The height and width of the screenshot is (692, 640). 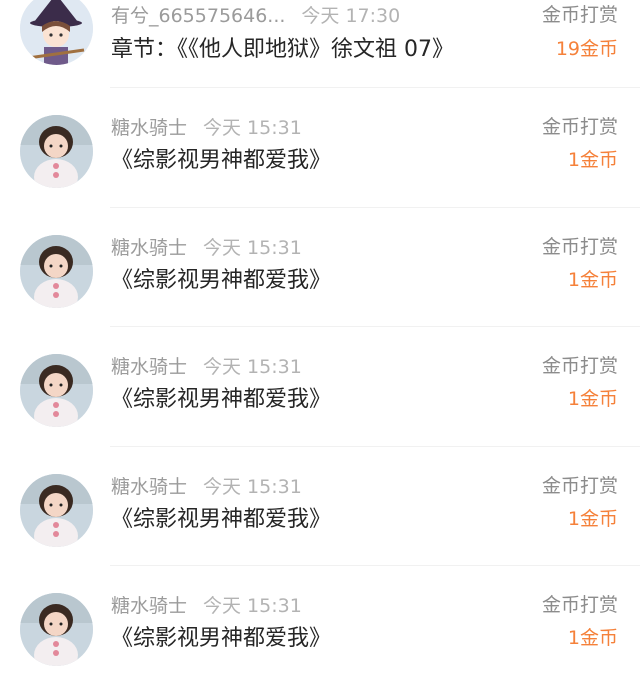 What do you see at coordinates (586, 49) in the screenshot?
I see `reward-amount: 19金币` at bounding box center [586, 49].